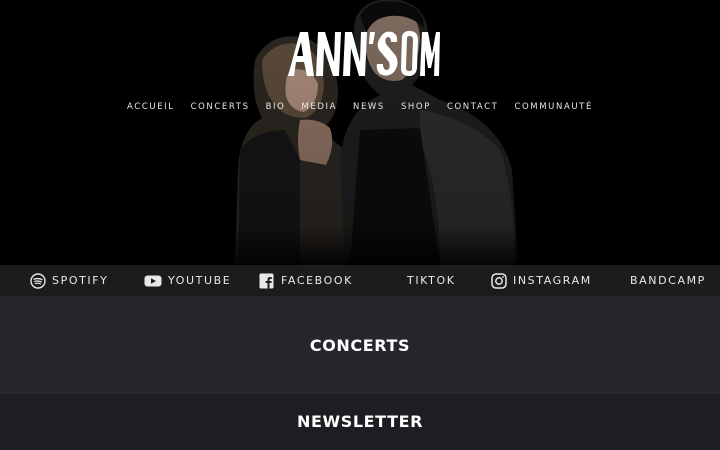 The image size is (720, 450). I want to click on instagram-label: INSTAGRAM, so click(552, 280).